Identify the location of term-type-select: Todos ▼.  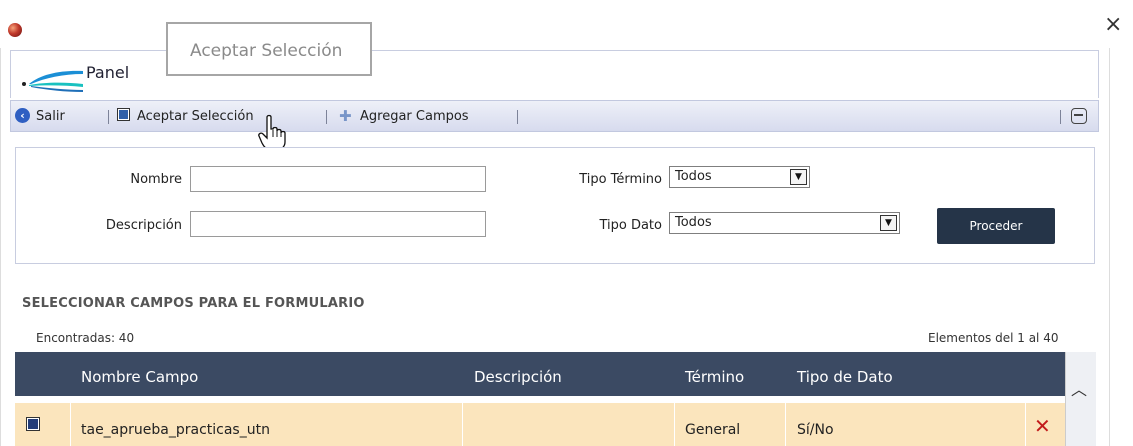
(739, 177).